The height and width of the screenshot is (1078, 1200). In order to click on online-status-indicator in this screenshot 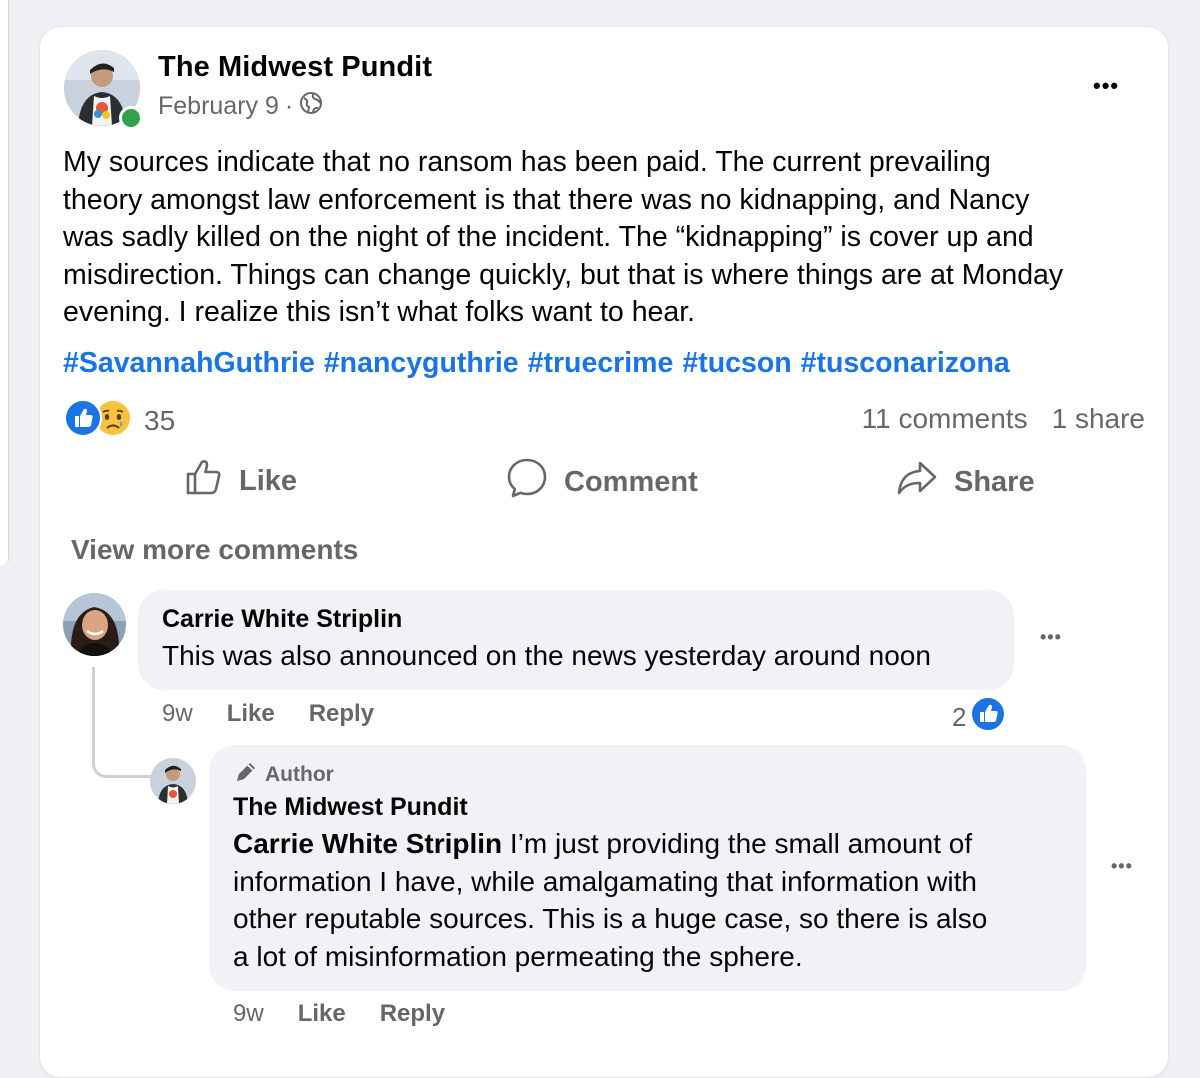, I will do `click(131, 118)`.